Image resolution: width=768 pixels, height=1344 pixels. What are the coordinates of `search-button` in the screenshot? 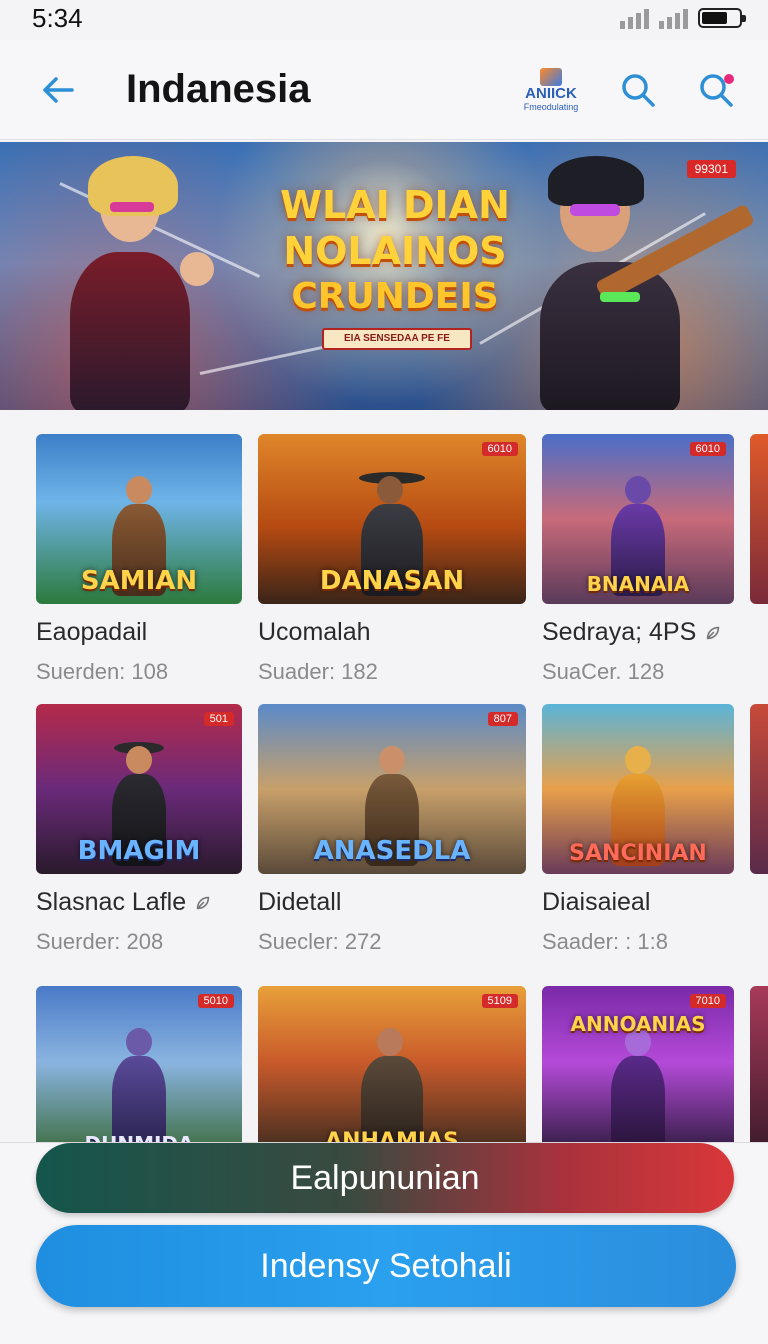 It's located at (638, 90).